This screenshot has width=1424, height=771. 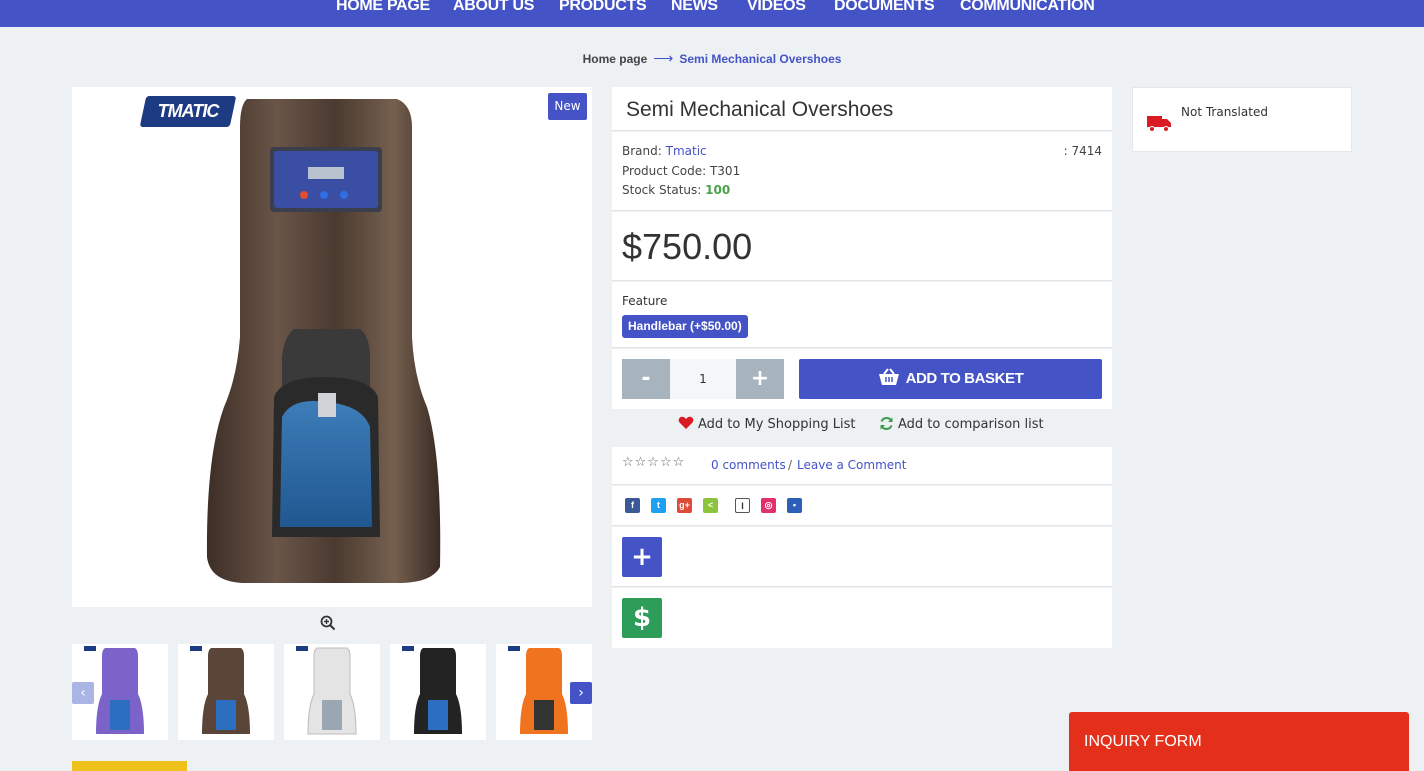 What do you see at coordinates (83, 693) in the screenshot?
I see `chevron-left-icon: ‹` at bounding box center [83, 693].